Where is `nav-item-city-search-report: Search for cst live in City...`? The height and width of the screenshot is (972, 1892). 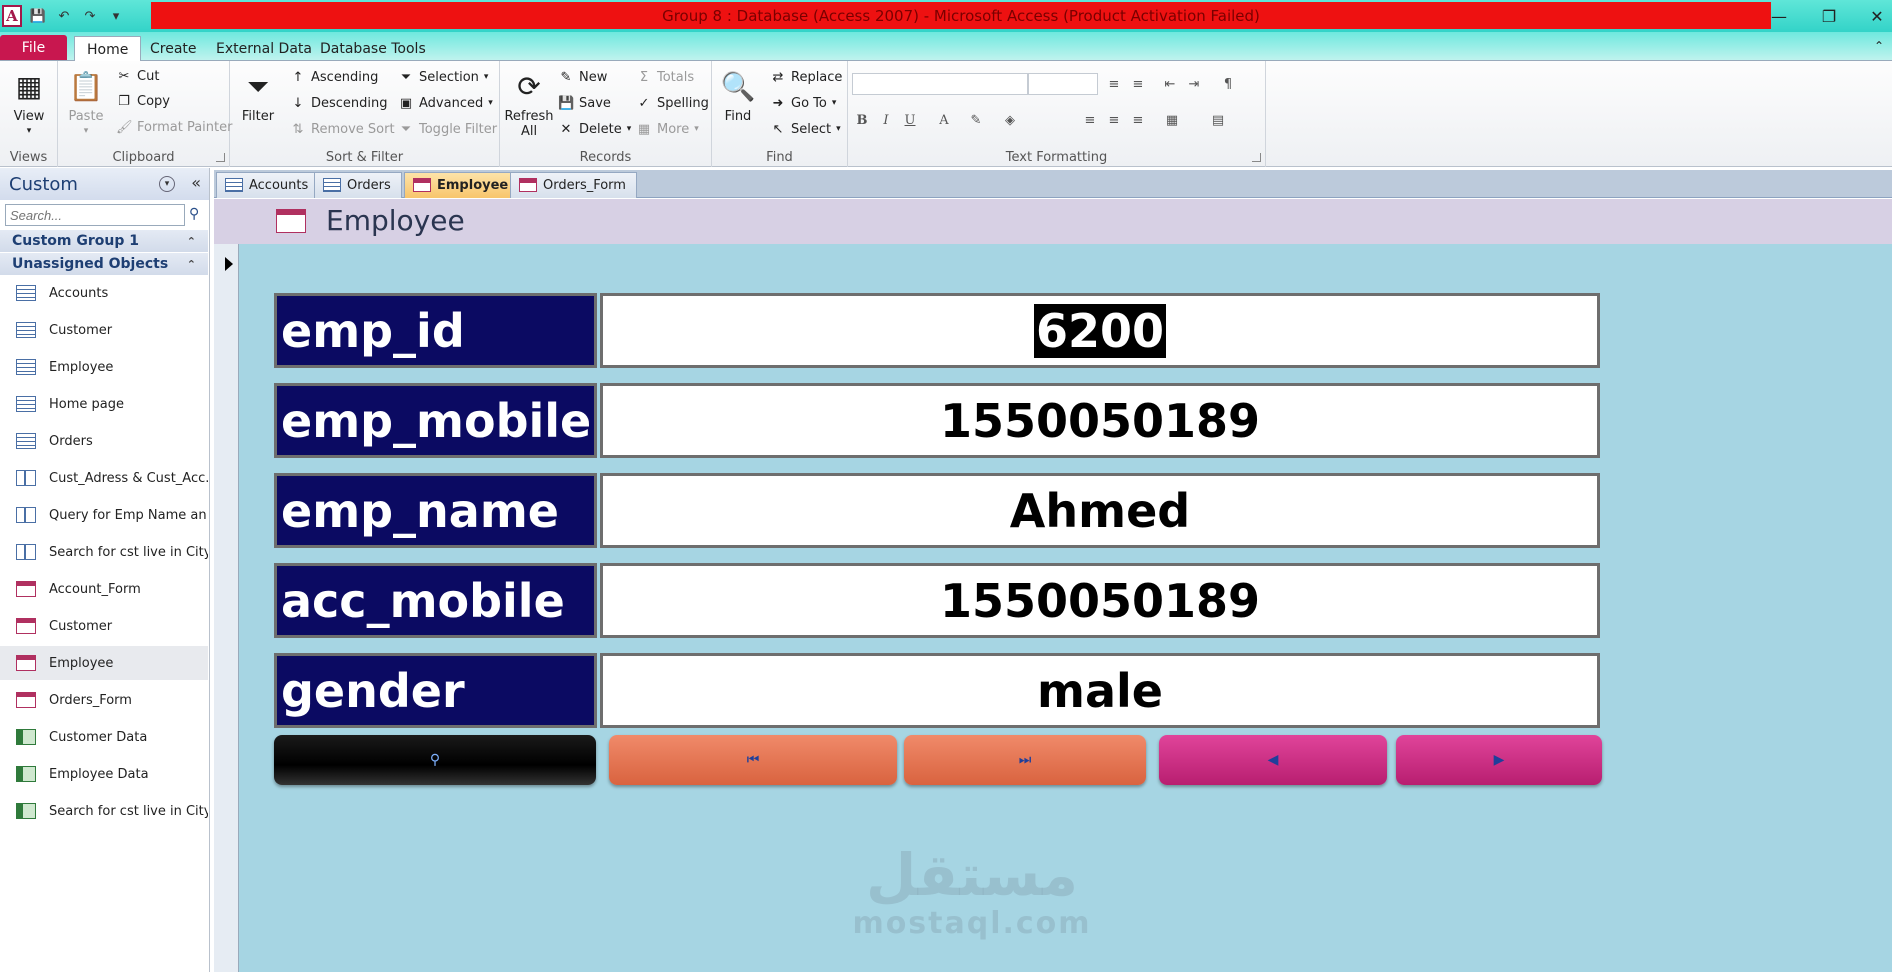 nav-item-city-search-report: Search for cst live in City... is located at coordinates (104, 811).